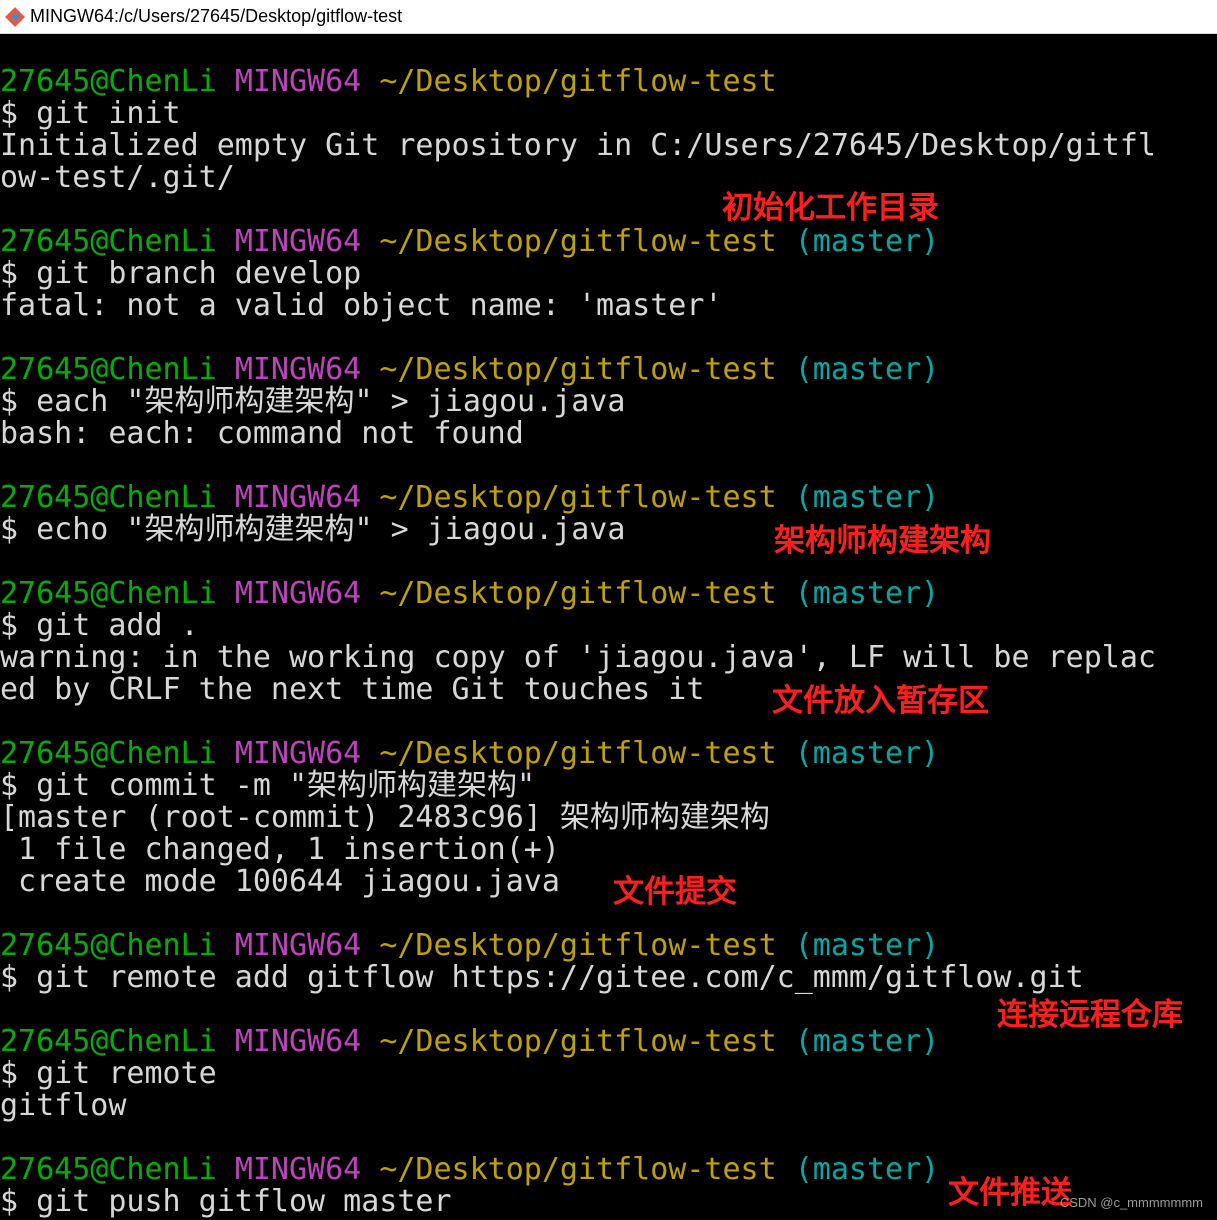 This screenshot has height=1220, width=1217. What do you see at coordinates (90, 113) in the screenshot?
I see `command-line: $ git init` at bounding box center [90, 113].